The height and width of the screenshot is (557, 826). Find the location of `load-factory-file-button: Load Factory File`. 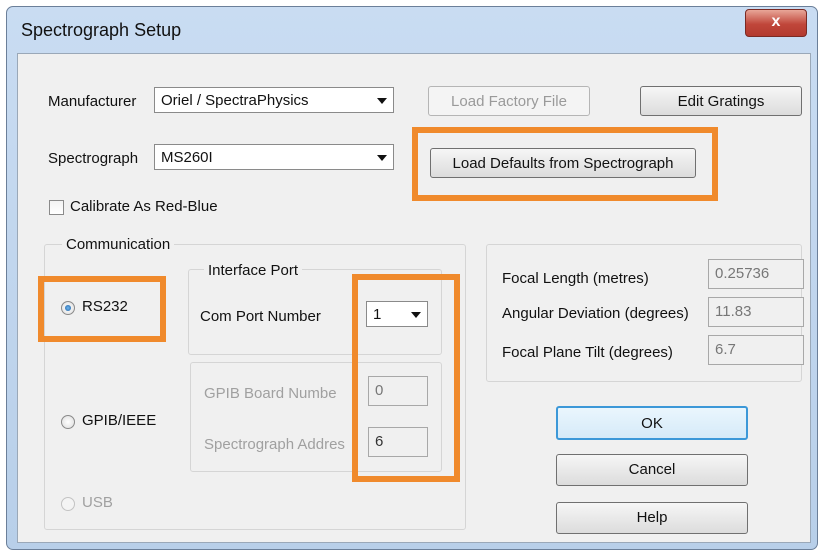

load-factory-file-button: Load Factory File is located at coordinates (509, 101).